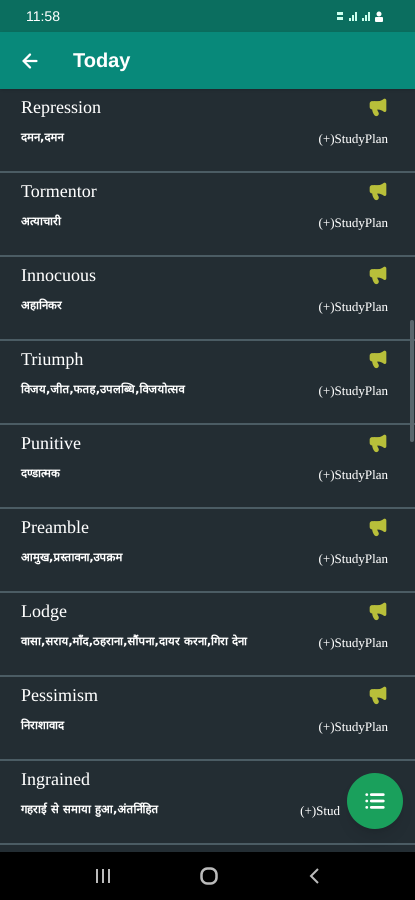 Image resolution: width=415 pixels, height=900 pixels. Describe the element at coordinates (41, 305) in the screenshot. I see `hindi-meaning: अहानिकर` at that location.